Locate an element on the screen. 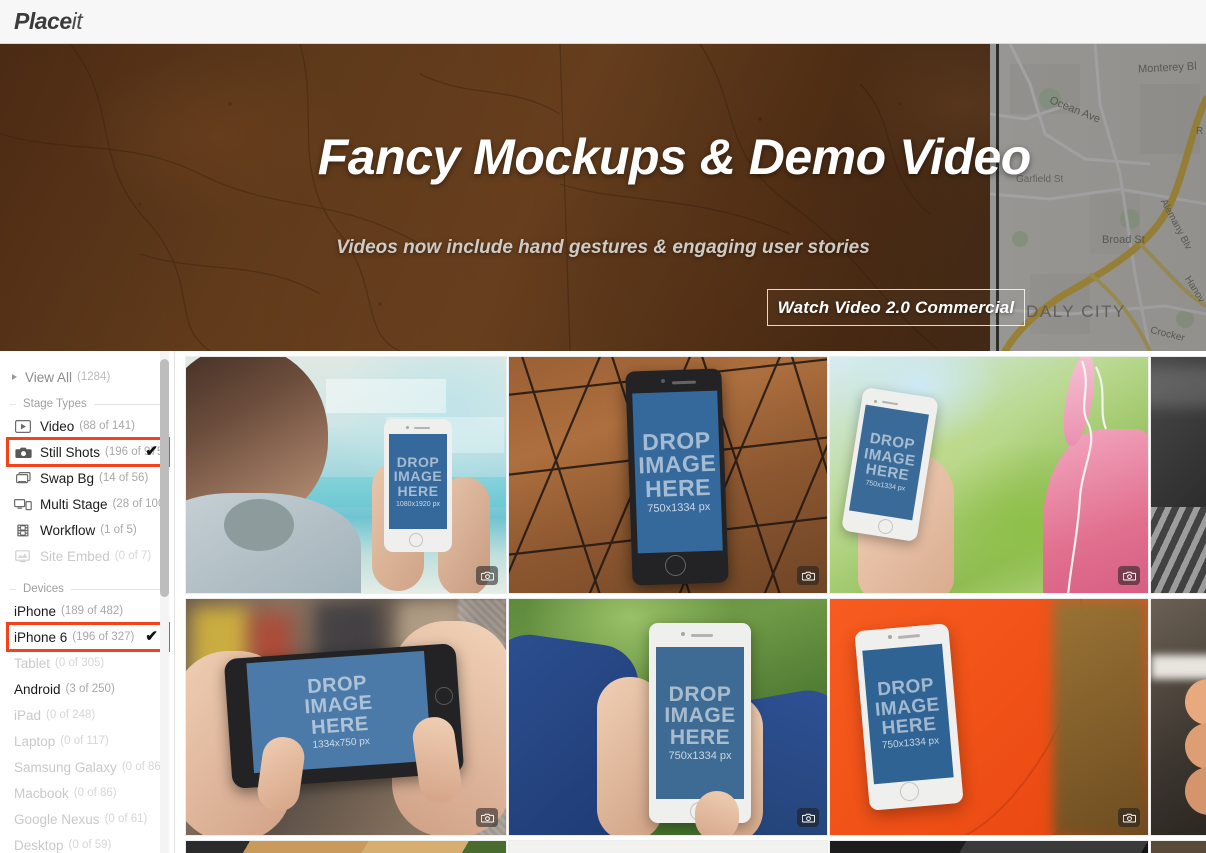 This screenshot has height=853, width=1206. sidebar-item-count: (196 of 327) is located at coordinates (103, 637).